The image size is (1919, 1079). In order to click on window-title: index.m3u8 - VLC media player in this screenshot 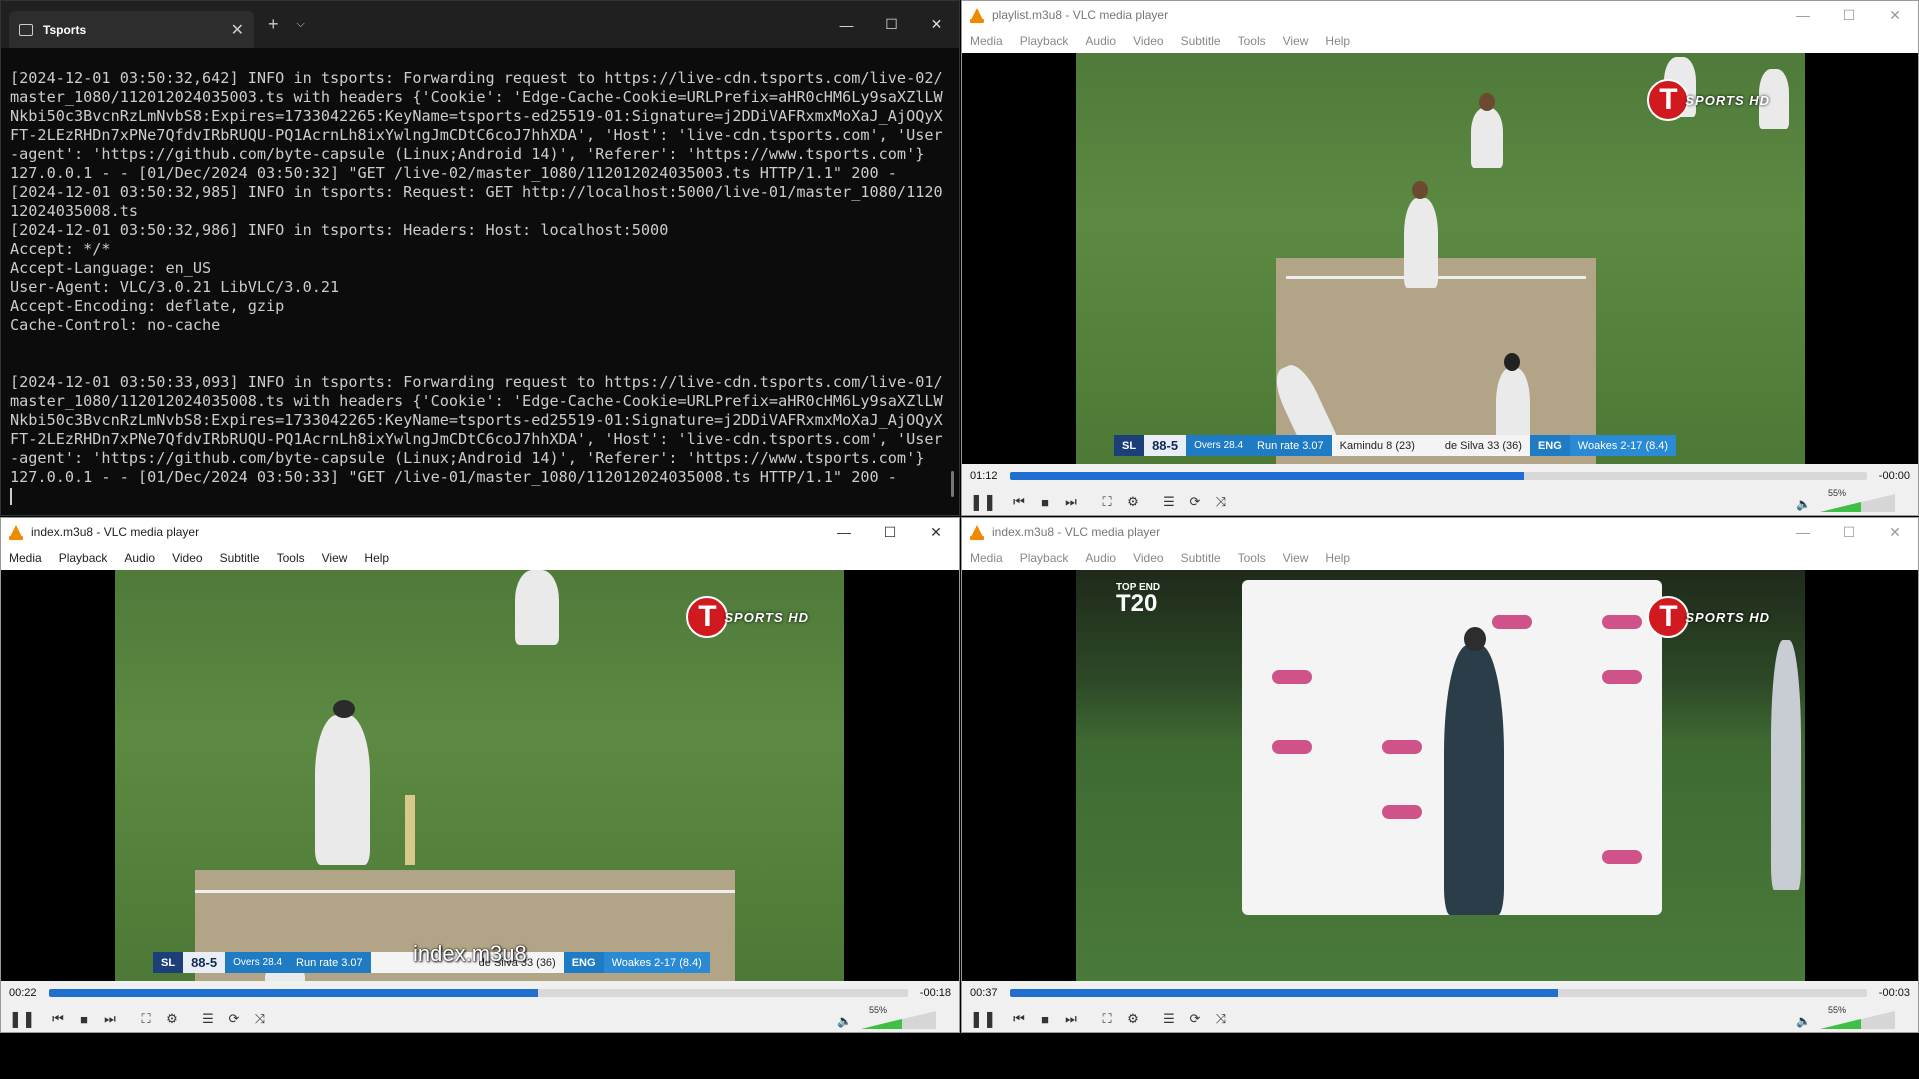, I will do `click(115, 532)`.